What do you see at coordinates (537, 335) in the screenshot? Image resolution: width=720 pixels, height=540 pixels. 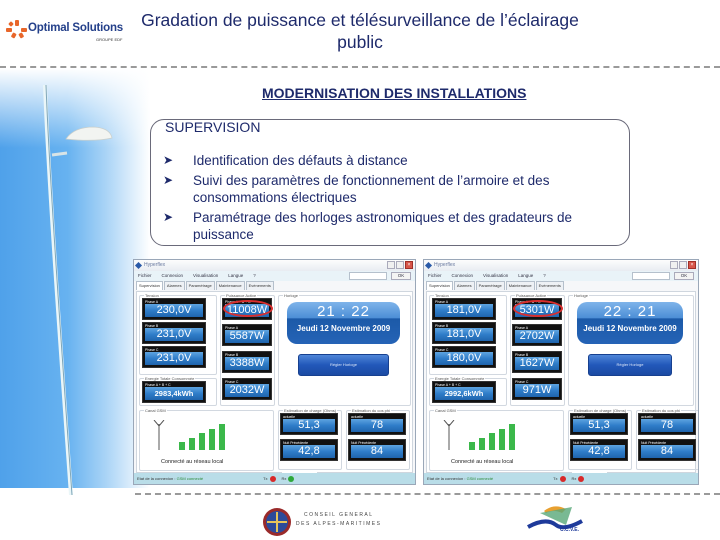 I see `puissance-meter: Phase A 2702W` at bounding box center [537, 335].